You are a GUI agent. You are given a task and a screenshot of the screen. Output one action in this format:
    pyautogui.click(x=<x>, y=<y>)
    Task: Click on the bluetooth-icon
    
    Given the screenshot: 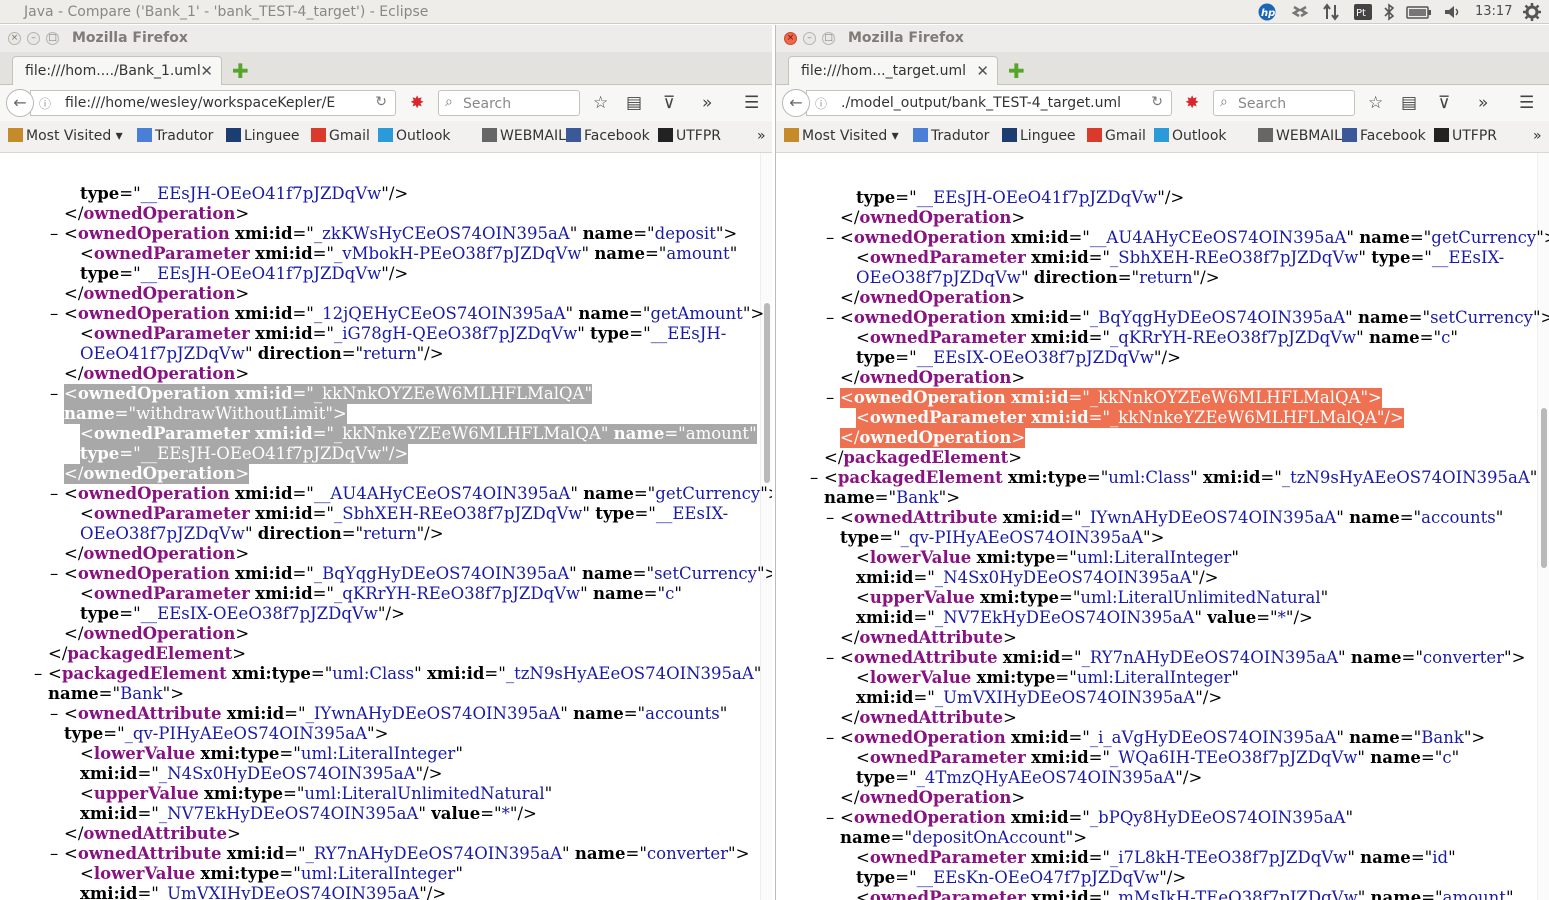 What is the action you would take?
    pyautogui.click(x=1389, y=12)
    